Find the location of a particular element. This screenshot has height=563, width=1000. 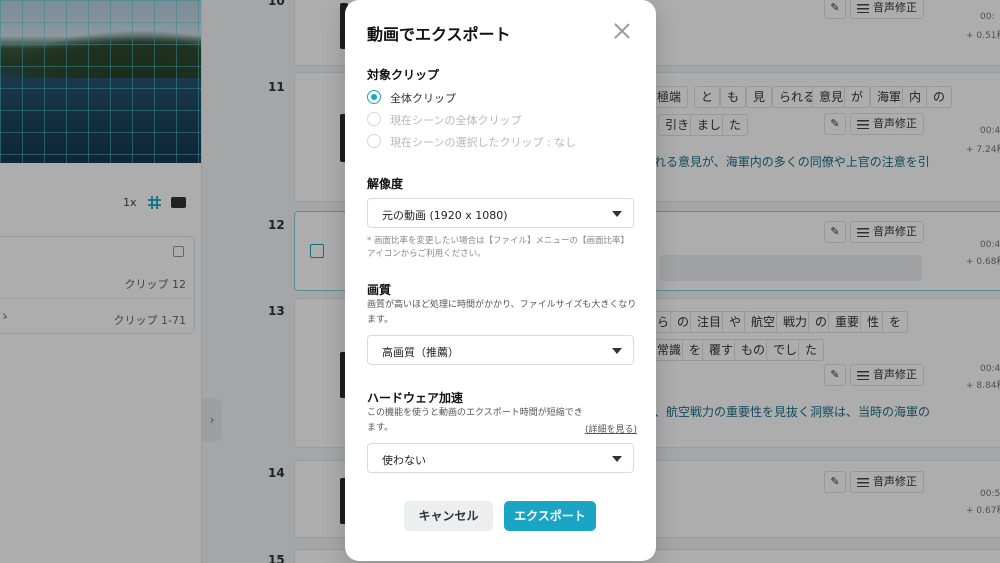

resolution-title: 解像度 is located at coordinates (385, 184).